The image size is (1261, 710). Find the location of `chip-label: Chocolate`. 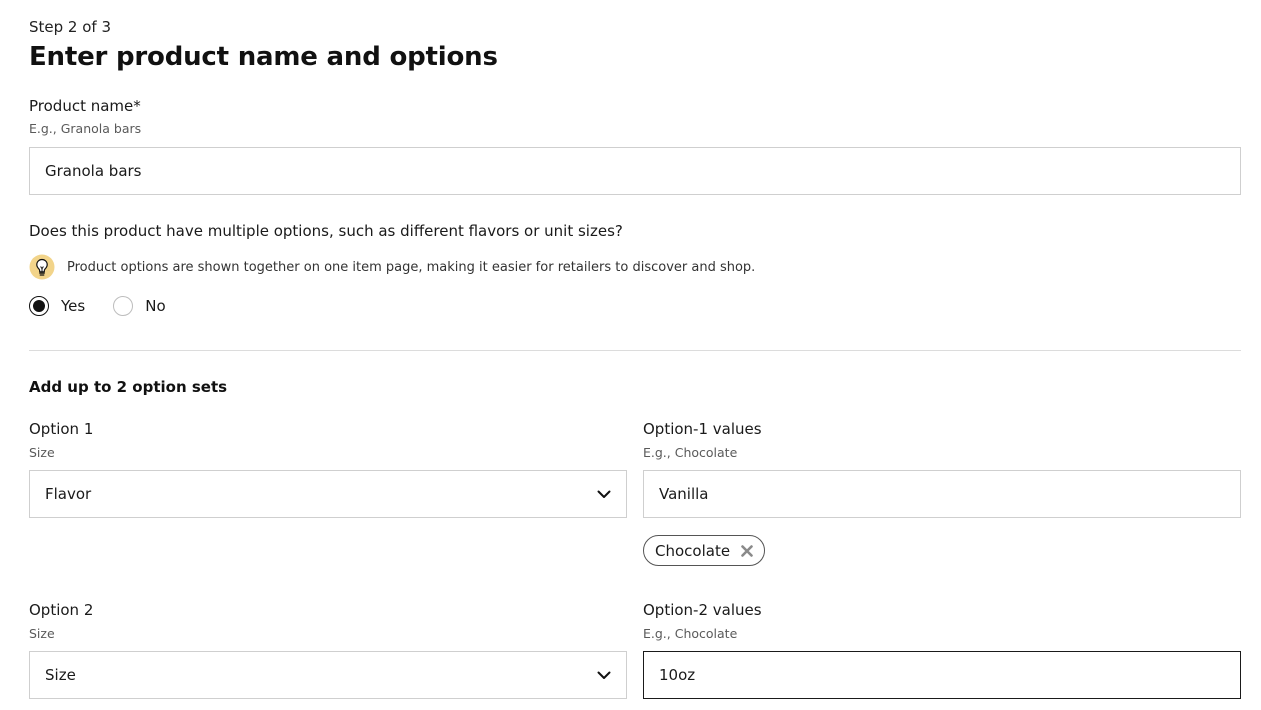

chip-label: Chocolate is located at coordinates (693, 550).